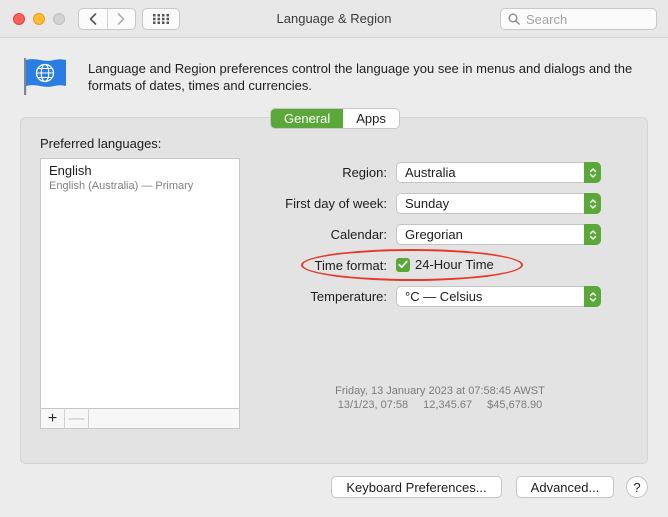 The height and width of the screenshot is (517, 668). What do you see at coordinates (140, 418) in the screenshot?
I see `language-list-controls: + —` at bounding box center [140, 418].